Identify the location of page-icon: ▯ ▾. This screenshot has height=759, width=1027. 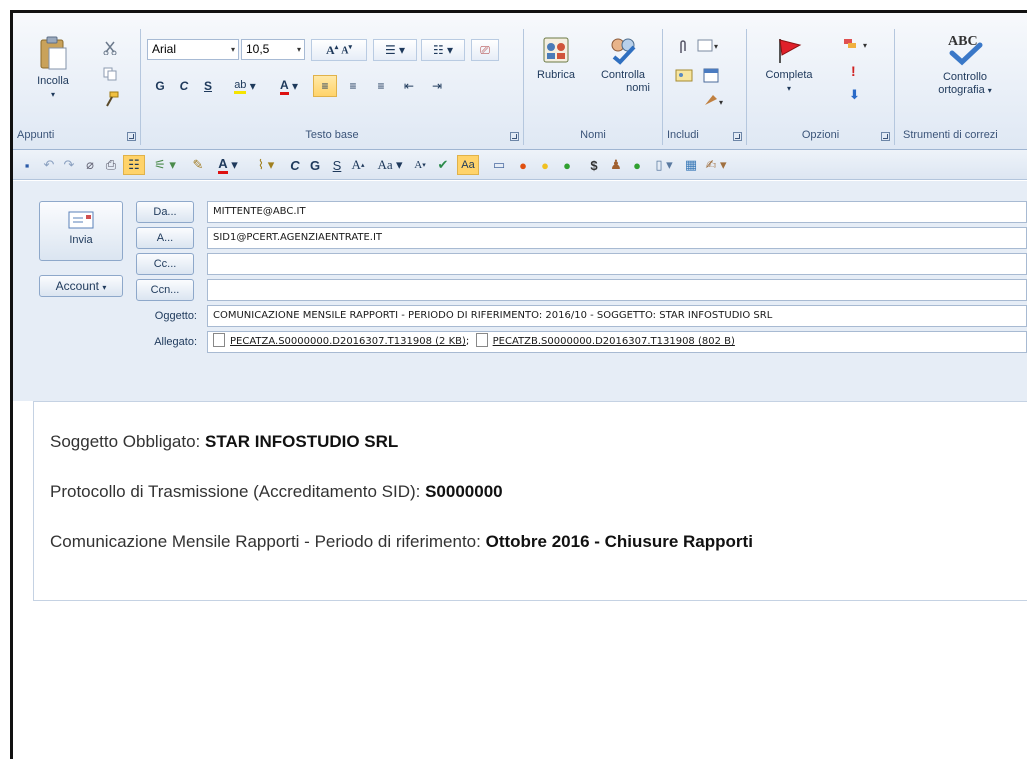
(664, 165).